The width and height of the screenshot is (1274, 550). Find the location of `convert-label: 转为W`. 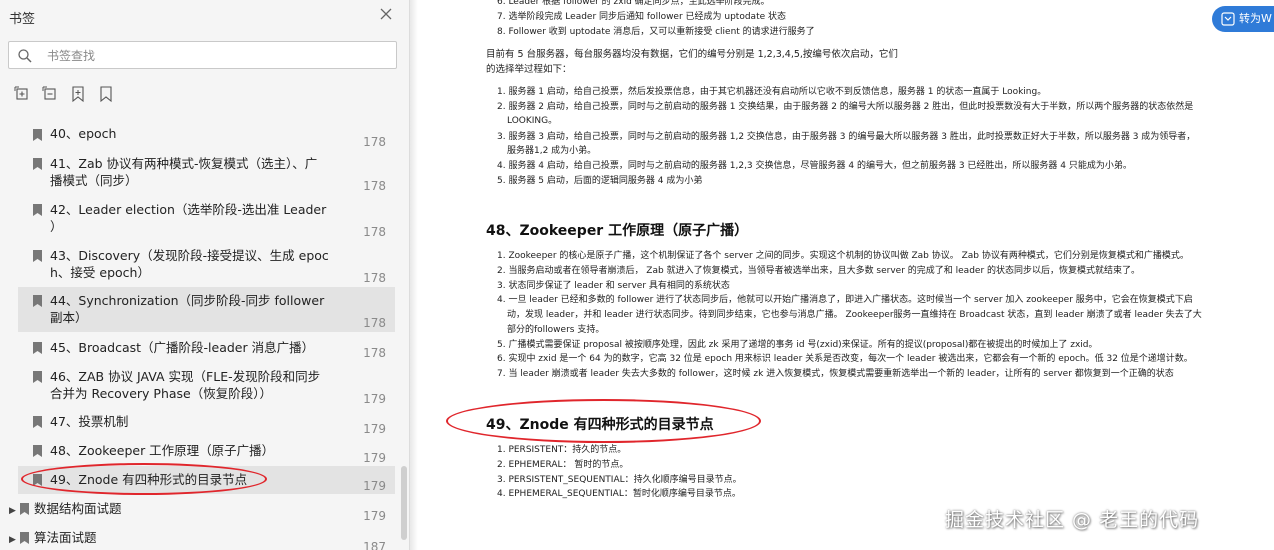

convert-label: 转为W is located at coordinates (1255, 18).